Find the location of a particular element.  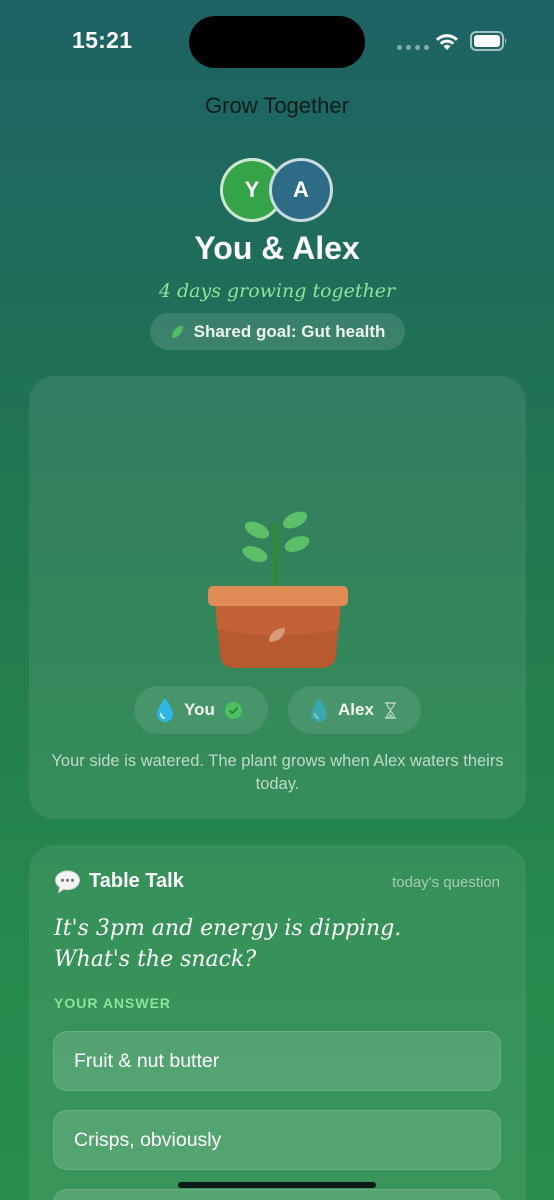

pair-avatars: Y A is located at coordinates (278, 191).